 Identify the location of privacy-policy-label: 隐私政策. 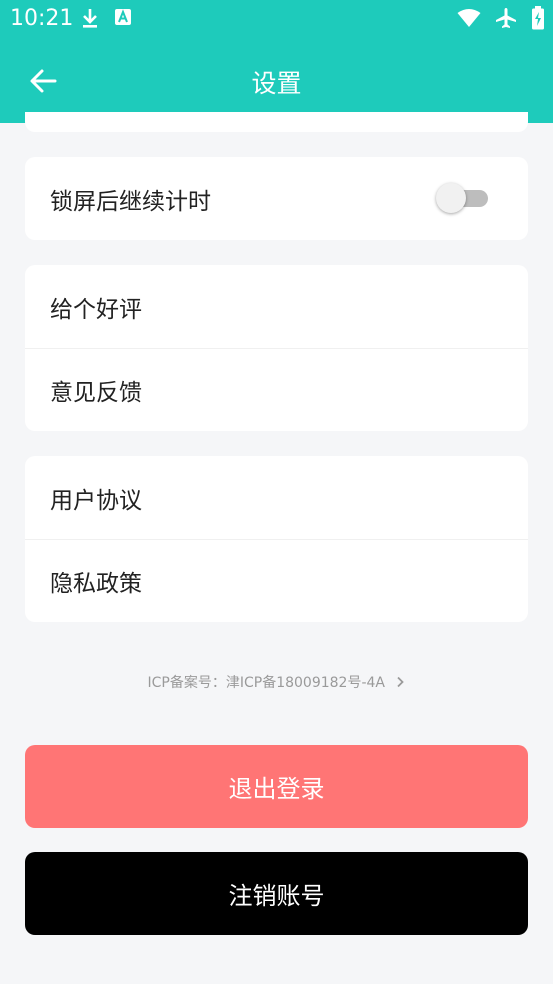
(96, 584).